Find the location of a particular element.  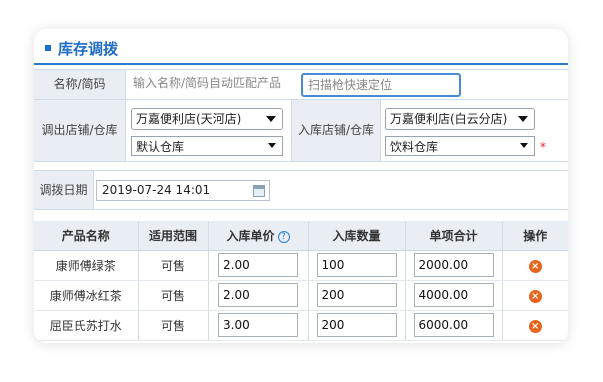

total-cell: 6000.00 is located at coordinates (454, 325).